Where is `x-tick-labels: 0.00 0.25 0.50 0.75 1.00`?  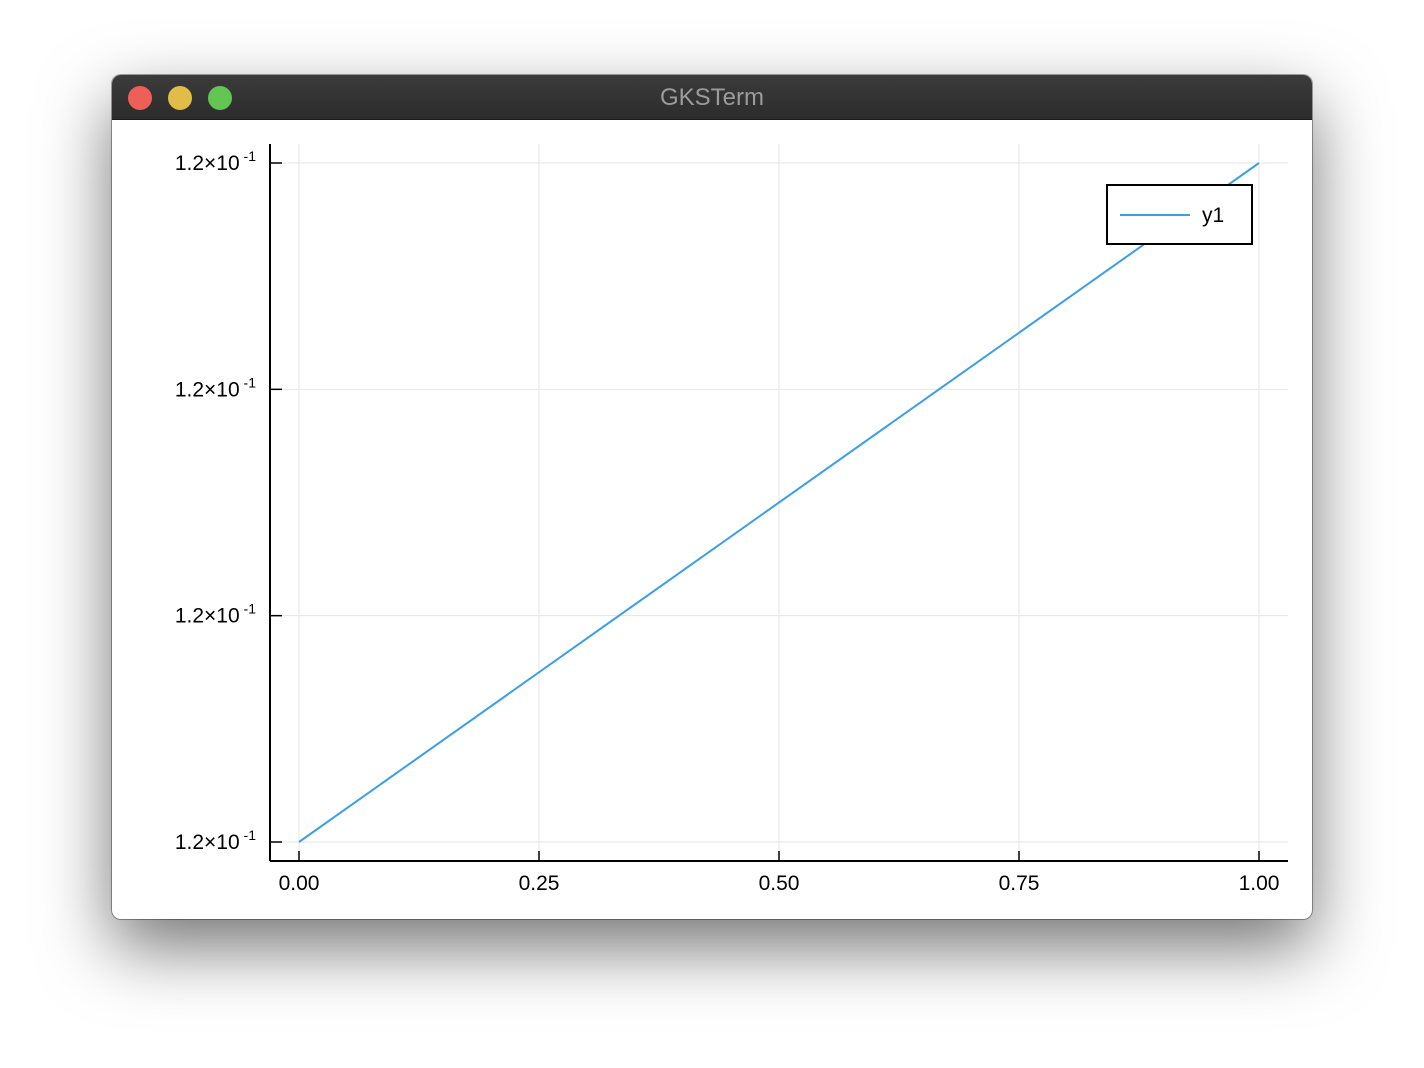 x-tick-labels: 0.00 0.25 0.50 0.75 1.00 is located at coordinates (779, 883).